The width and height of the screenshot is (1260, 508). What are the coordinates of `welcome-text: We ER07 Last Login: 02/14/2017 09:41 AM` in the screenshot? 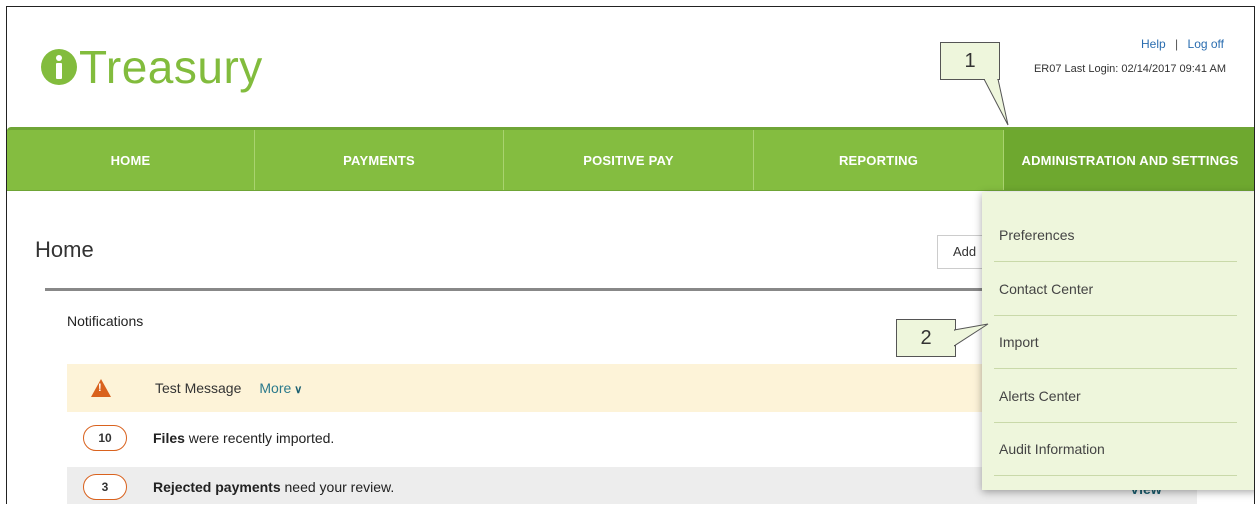 It's located at (1100, 69).